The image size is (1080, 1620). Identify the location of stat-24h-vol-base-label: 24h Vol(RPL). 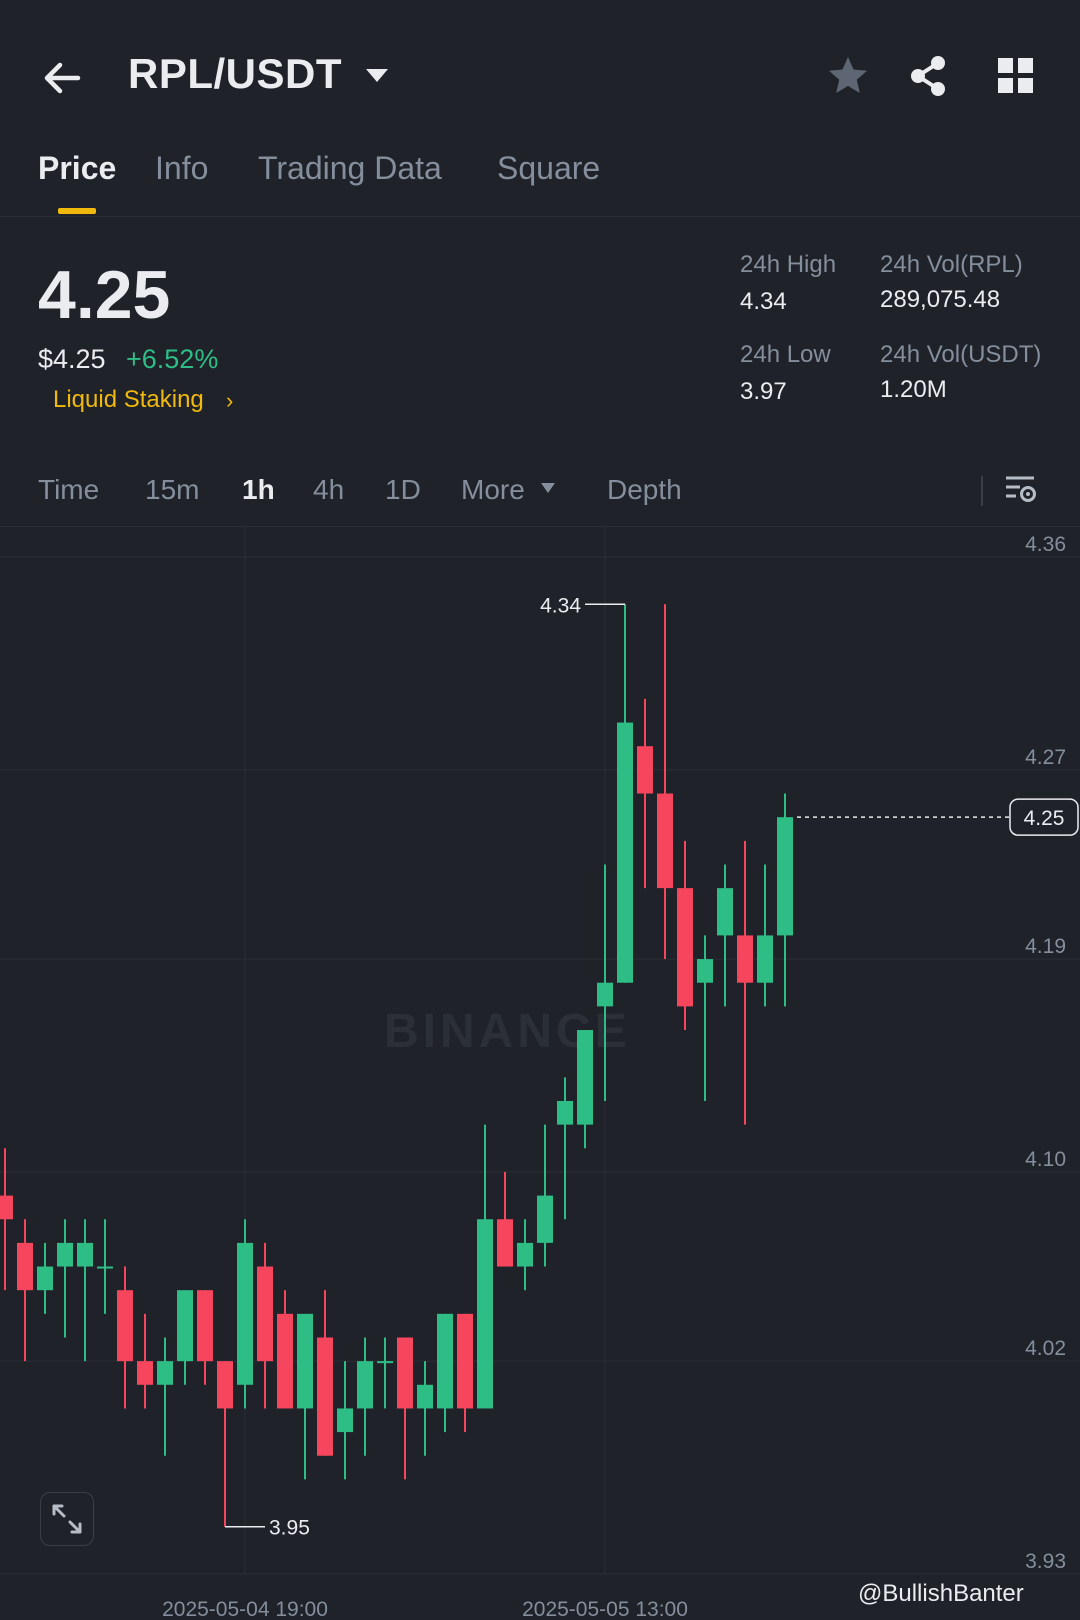
(951, 264).